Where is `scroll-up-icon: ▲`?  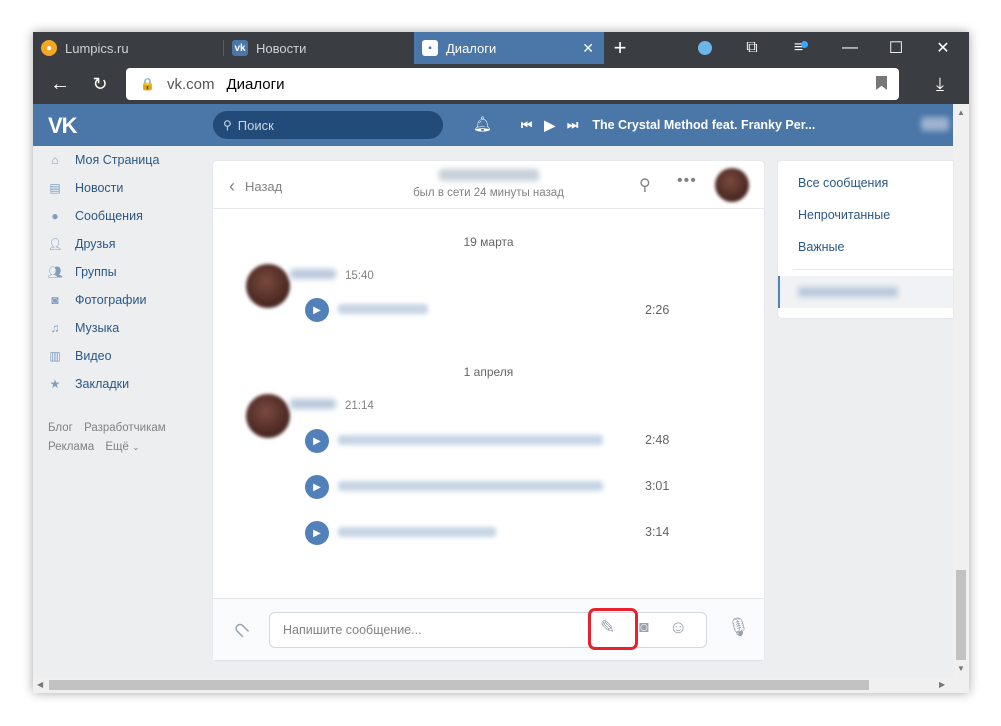
scroll-up-icon: ▲ is located at coordinates (961, 112).